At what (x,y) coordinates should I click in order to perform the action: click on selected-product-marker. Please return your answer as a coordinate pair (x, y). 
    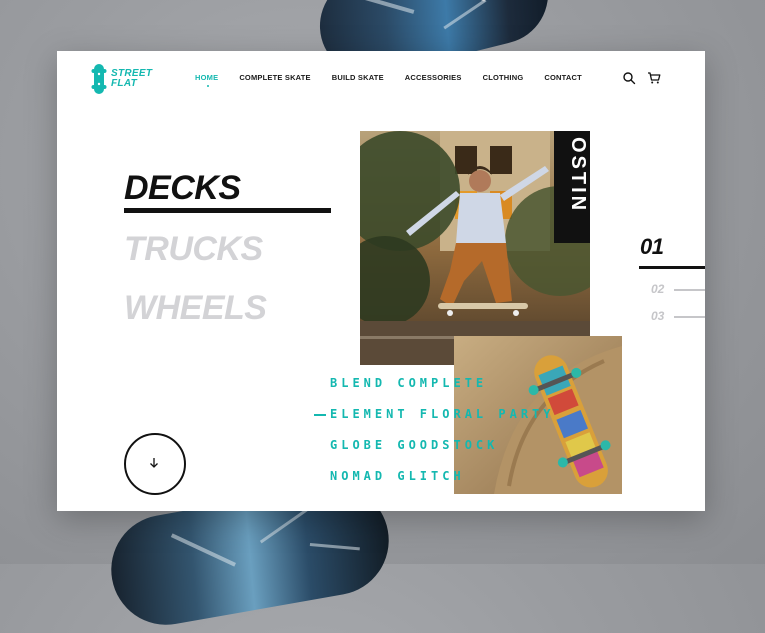
    Looking at the image, I should click on (320, 415).